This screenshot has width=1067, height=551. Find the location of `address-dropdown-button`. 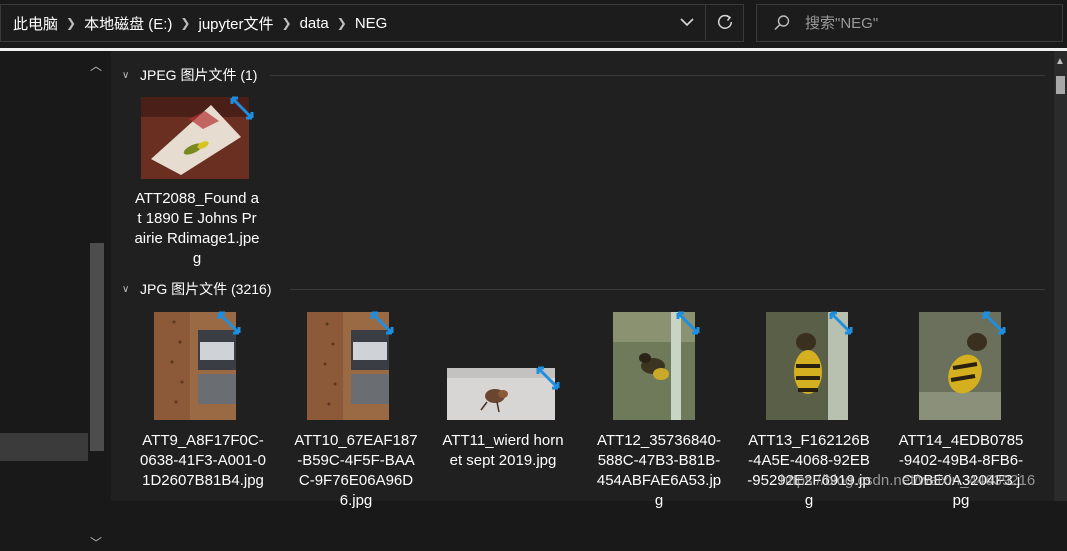

address-dropdown-button is located at coordinates (687, 22).